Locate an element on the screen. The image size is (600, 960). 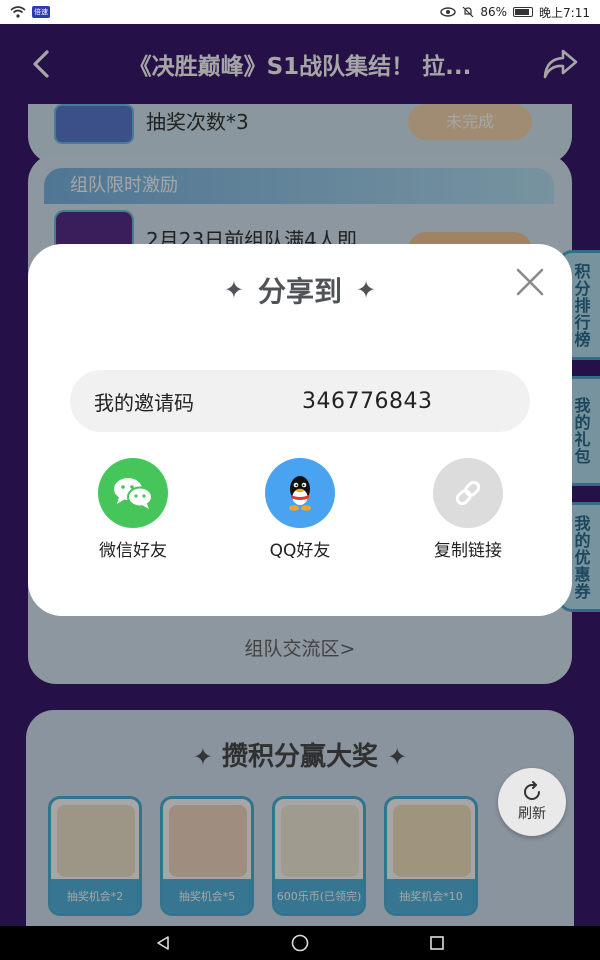
status-right: 86% 晚上7:11 is located at coordinates (515, 12).